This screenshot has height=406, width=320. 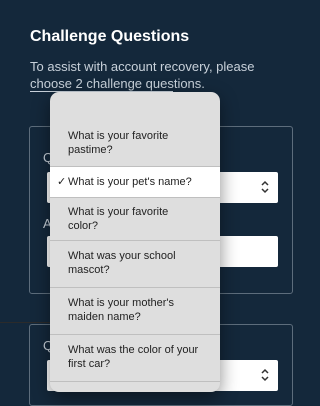 What do you see at coordinates (118, 219) in the screenshot?
I see `option-label: What is your favorite color?` at bounding box center [118, 219].